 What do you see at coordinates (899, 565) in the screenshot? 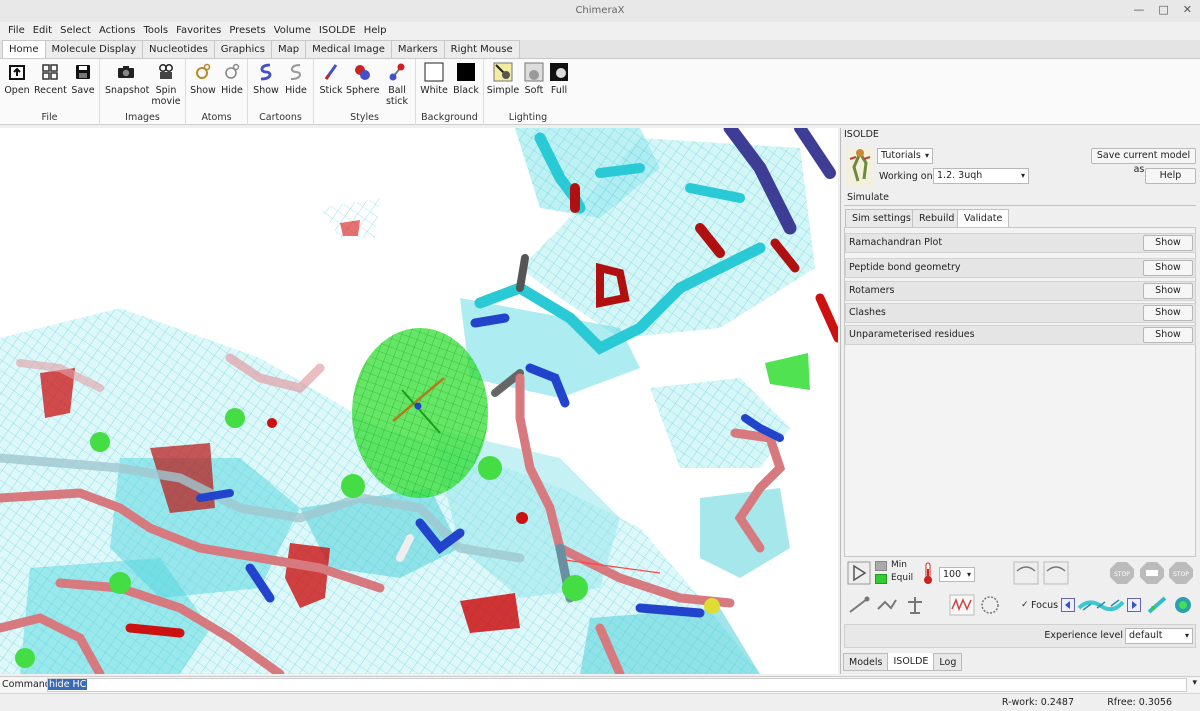
I see `min-label: Min` at bounding box center [899, 565].